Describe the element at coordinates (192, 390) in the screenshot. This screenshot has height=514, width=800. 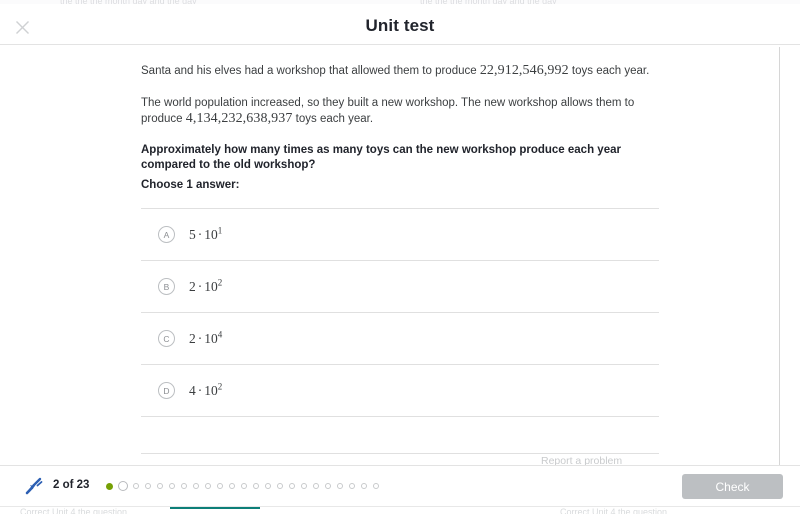
I see `choice-d-base: 4` at that location.